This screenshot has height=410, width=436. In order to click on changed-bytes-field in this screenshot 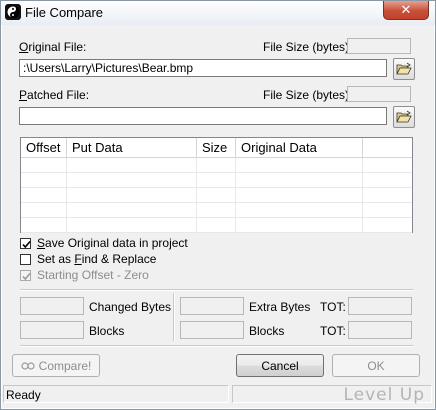, I will do `click(52, 306)`.